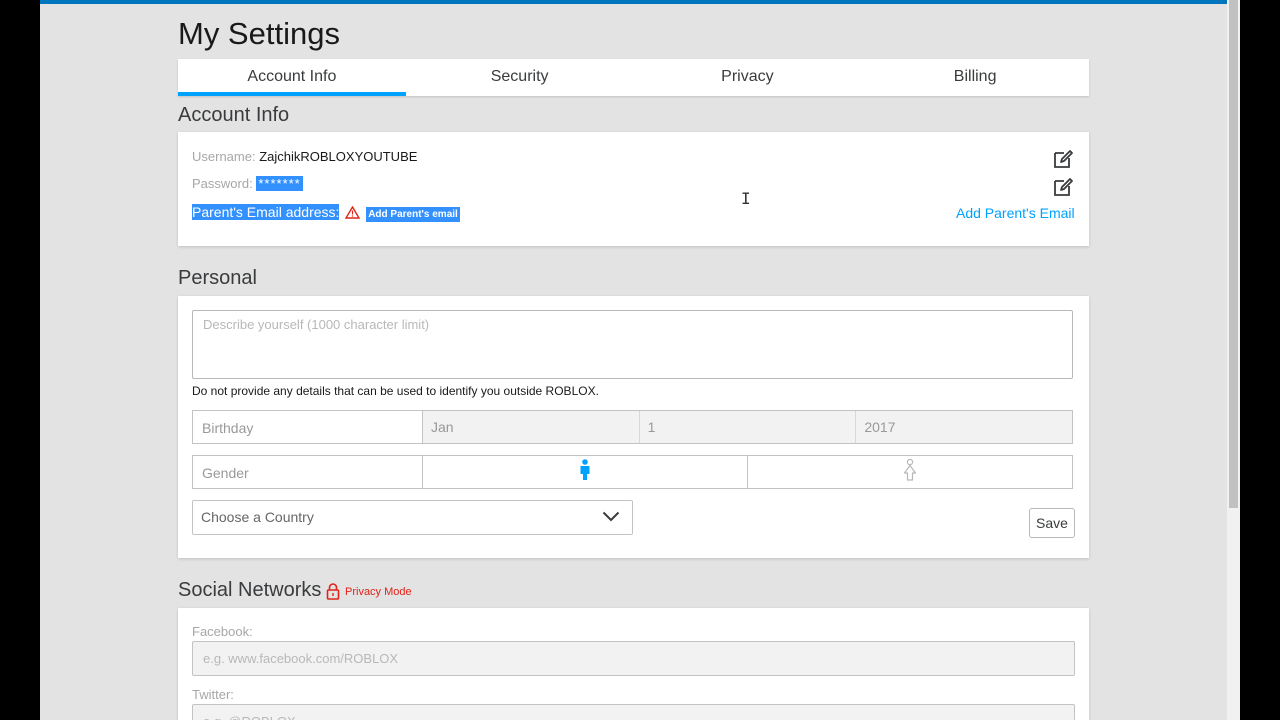 The width and height of the screenshot is (1280, 720). What do you see at coordinates (224, 156) in the screenshot?
I see `username-label: Username:` at bounding box center [224, 156].